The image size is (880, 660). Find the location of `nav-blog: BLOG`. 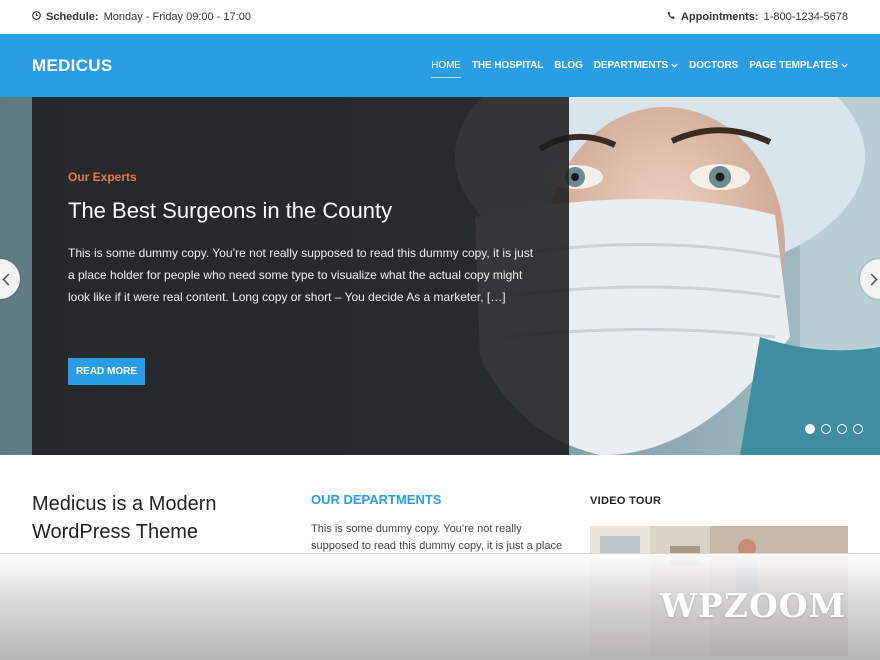

nav-blog: BLOG is located at coordinates (568, 65).